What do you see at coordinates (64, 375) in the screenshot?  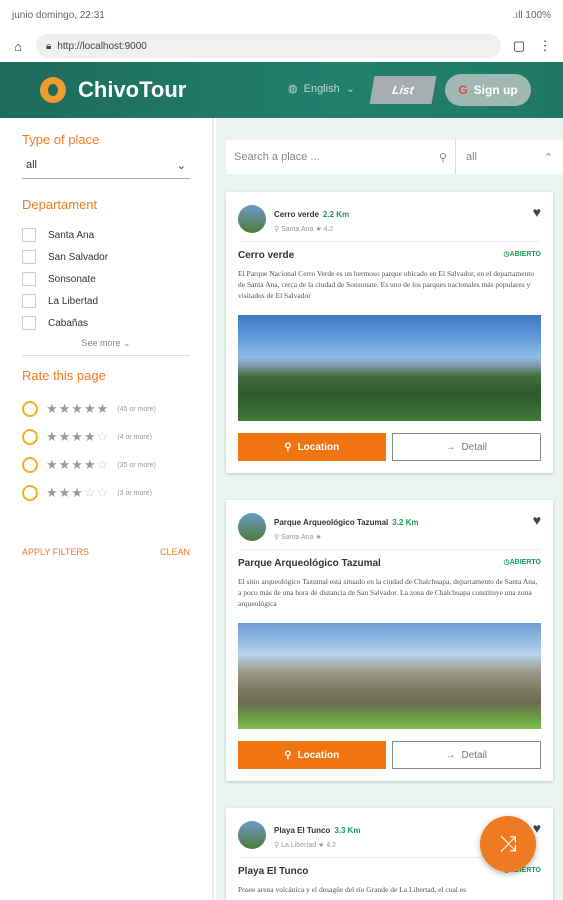 I see `rate-title: Rate this page` at bounding box center [64, 375].